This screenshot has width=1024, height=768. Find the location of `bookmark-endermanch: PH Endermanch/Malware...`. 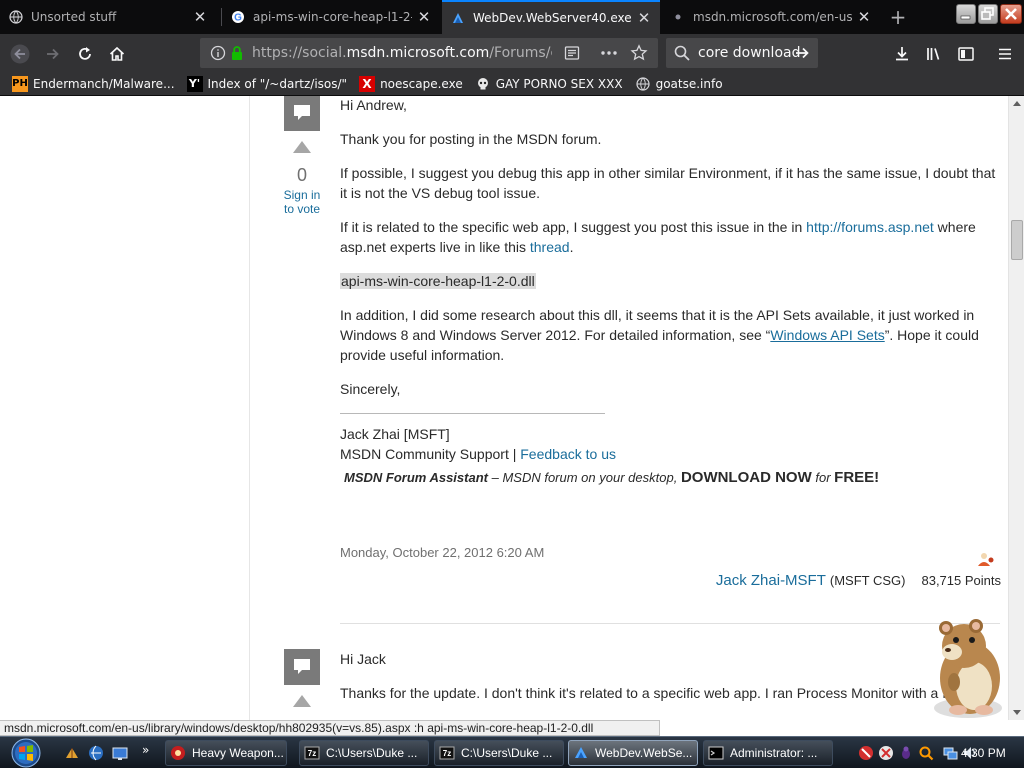

bookmark-endermanch: PH Endermanch/Malware... is located at coordinates (93, 83).